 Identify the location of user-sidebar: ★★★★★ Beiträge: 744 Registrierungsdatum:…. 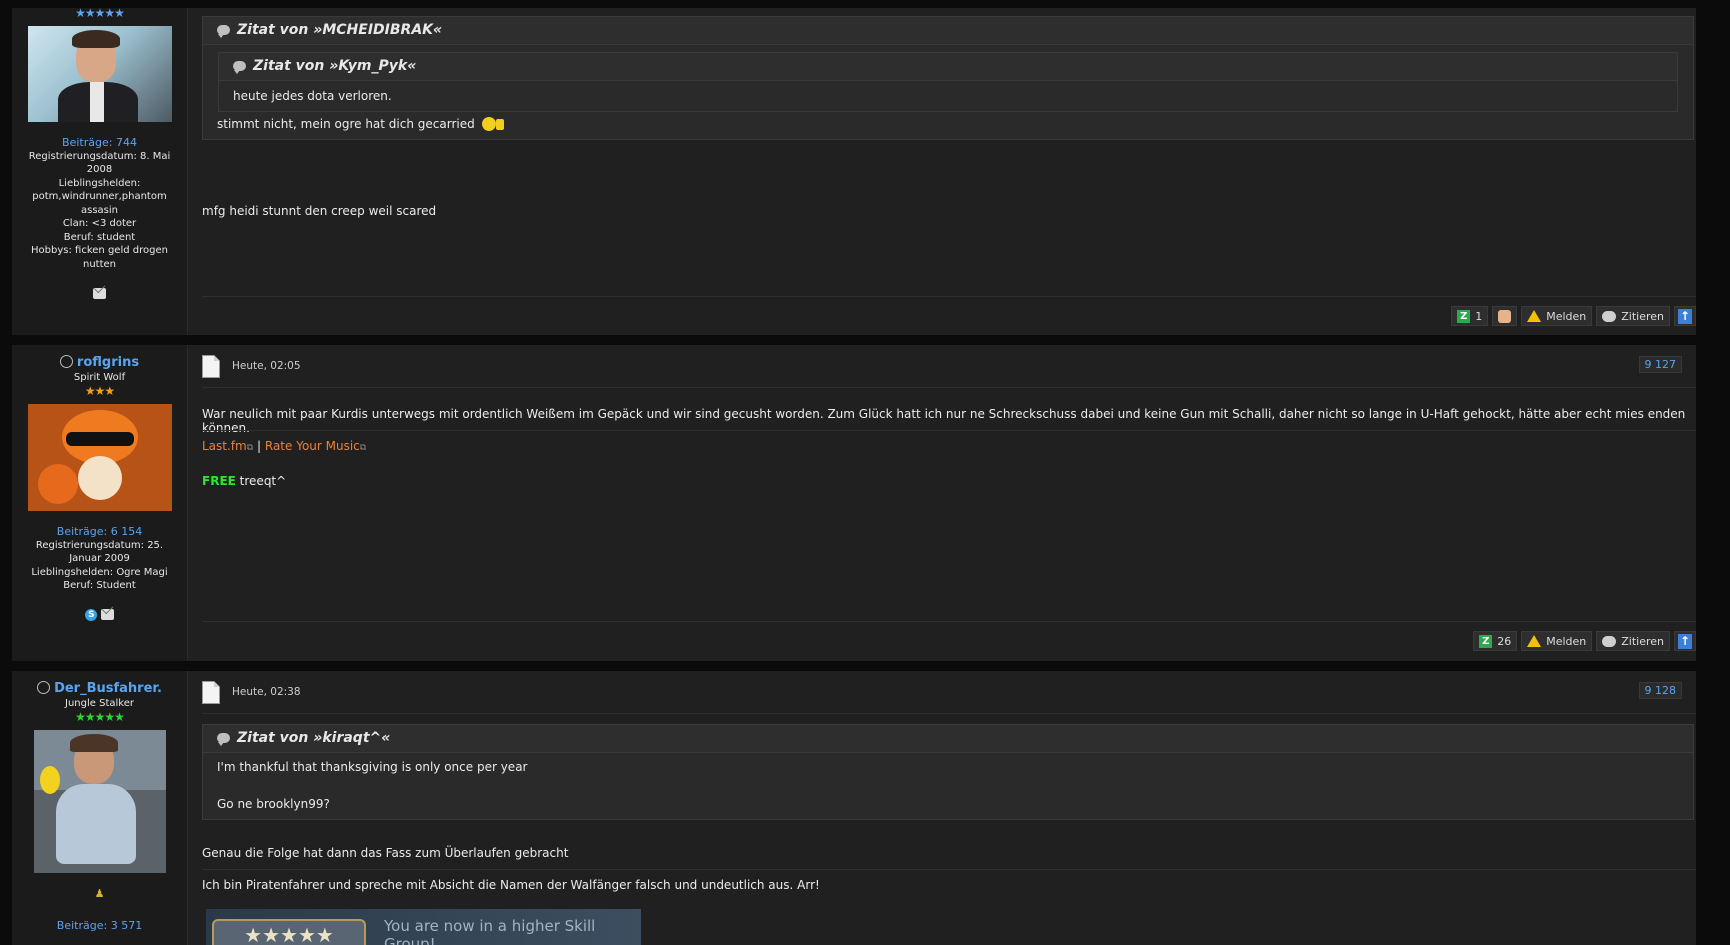
(100, 170).